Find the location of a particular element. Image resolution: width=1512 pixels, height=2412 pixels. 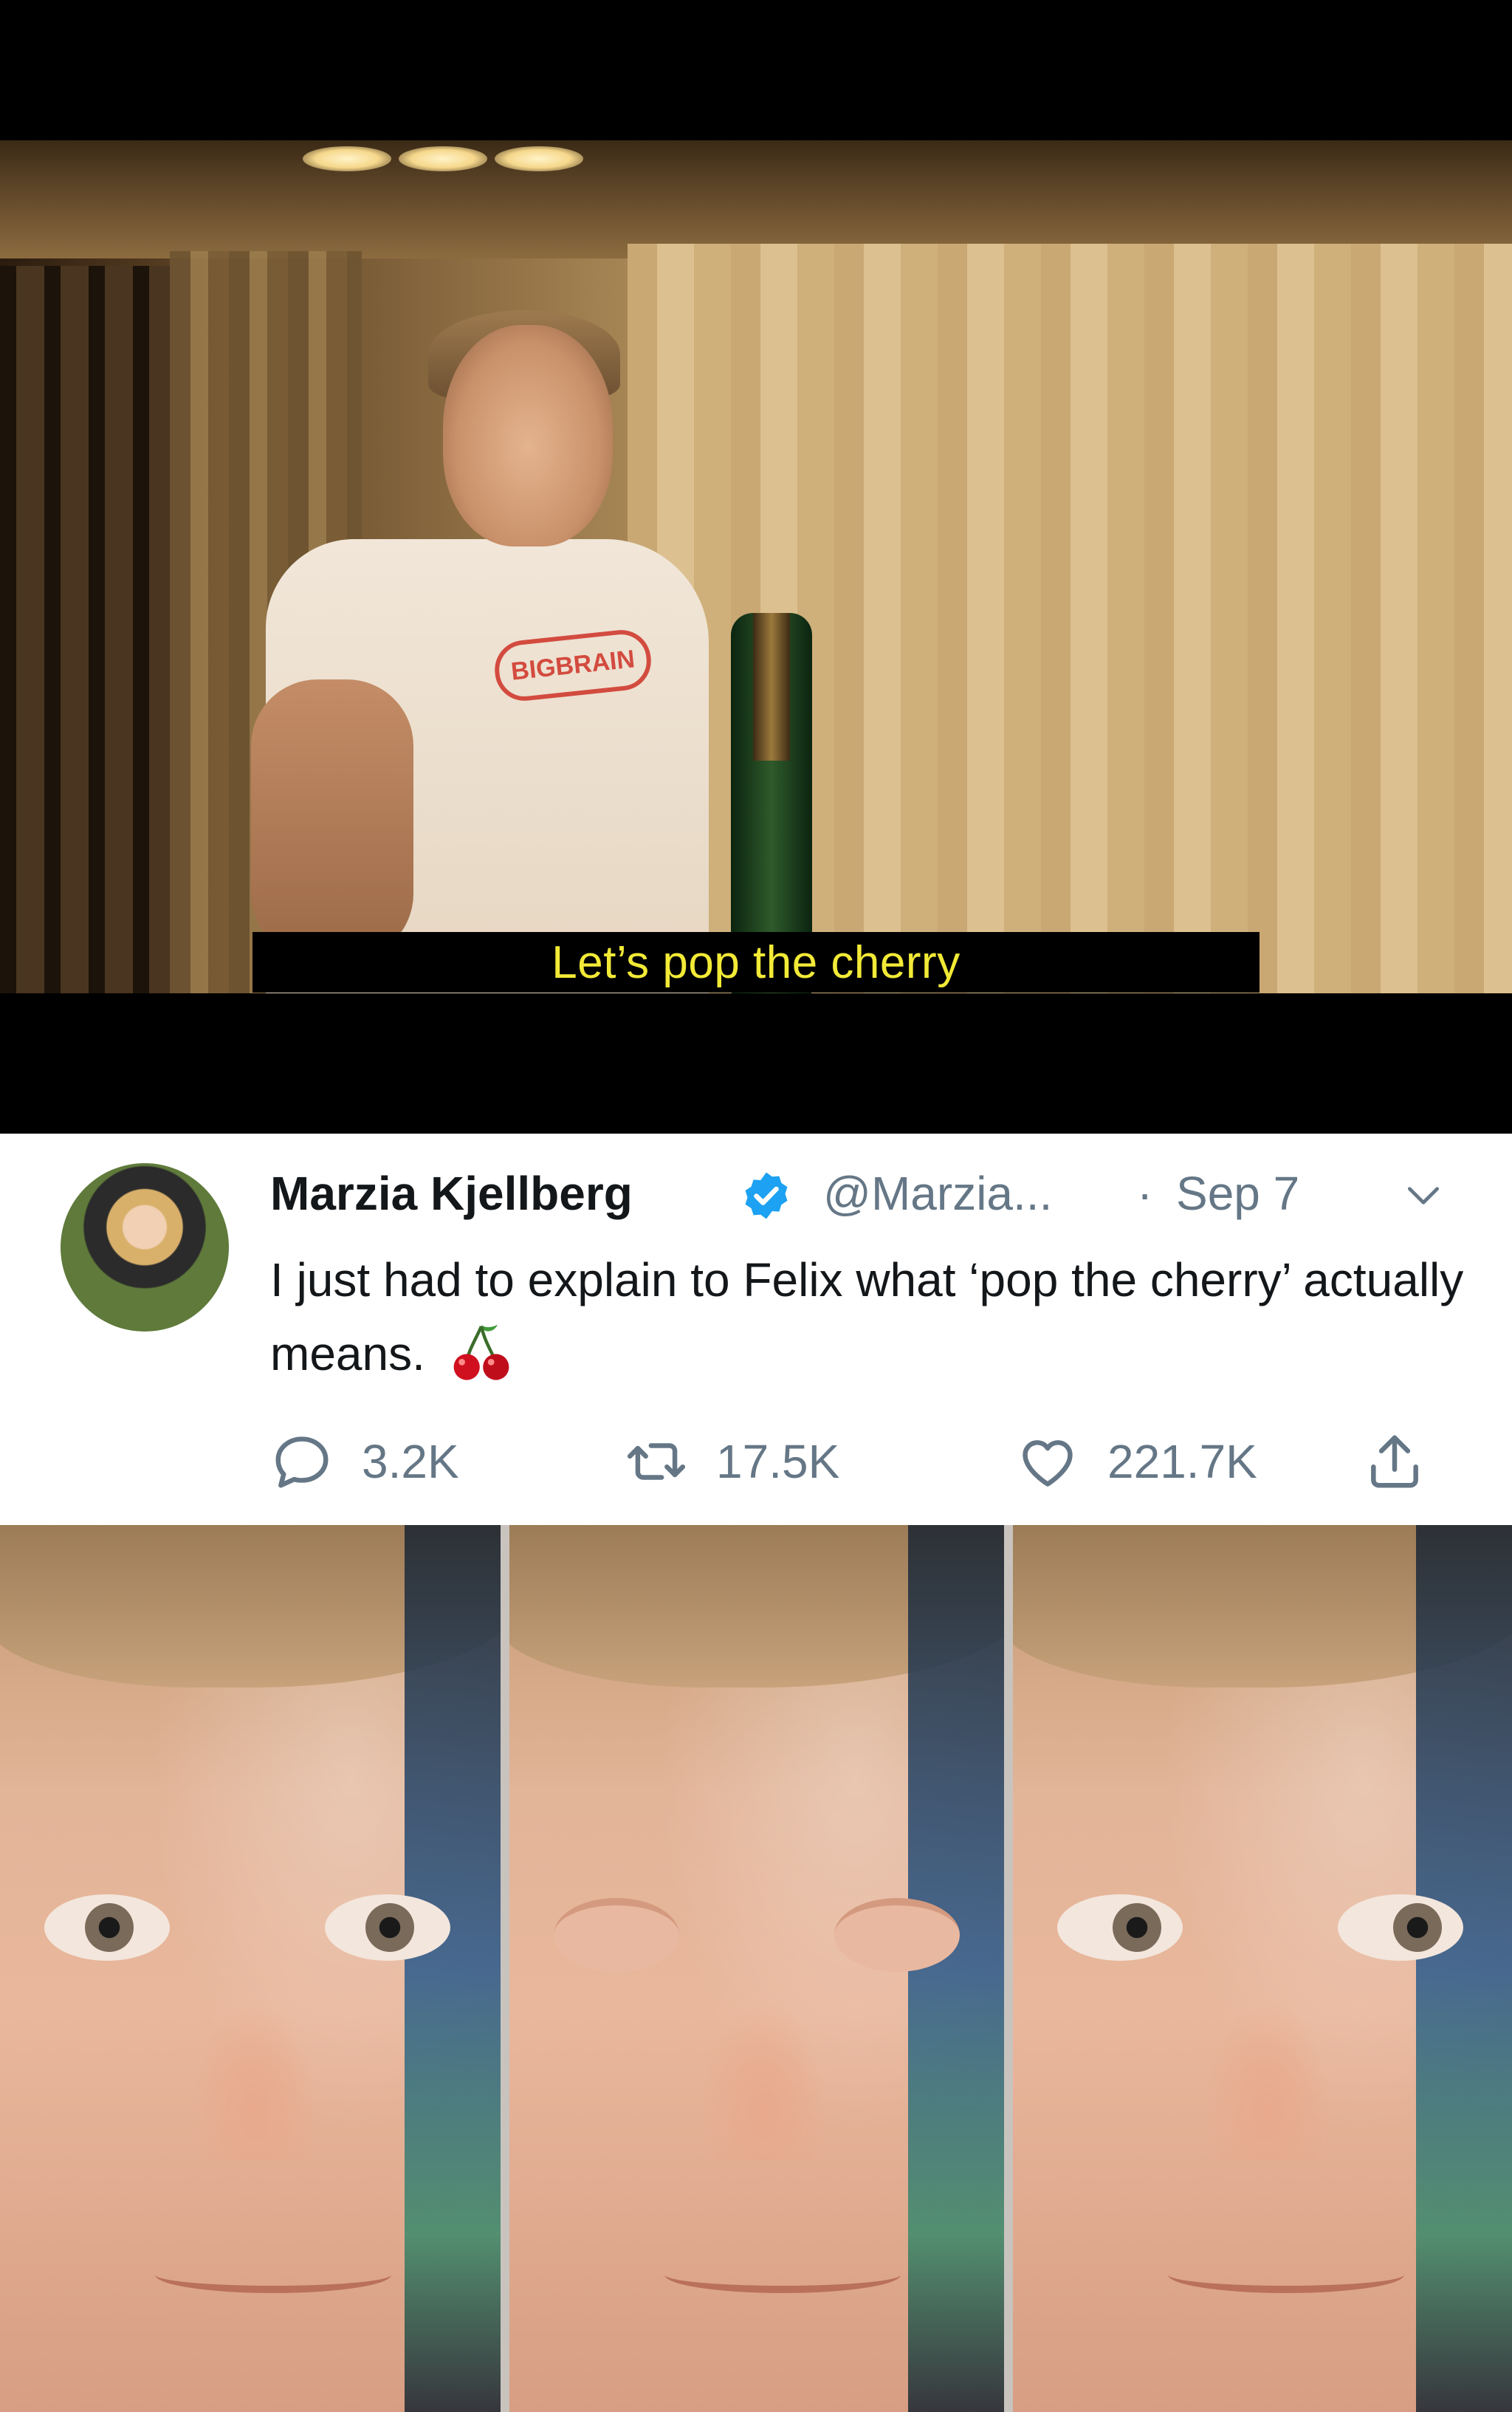

like-button: 221.7K is located at coordinates (1136, 1462).